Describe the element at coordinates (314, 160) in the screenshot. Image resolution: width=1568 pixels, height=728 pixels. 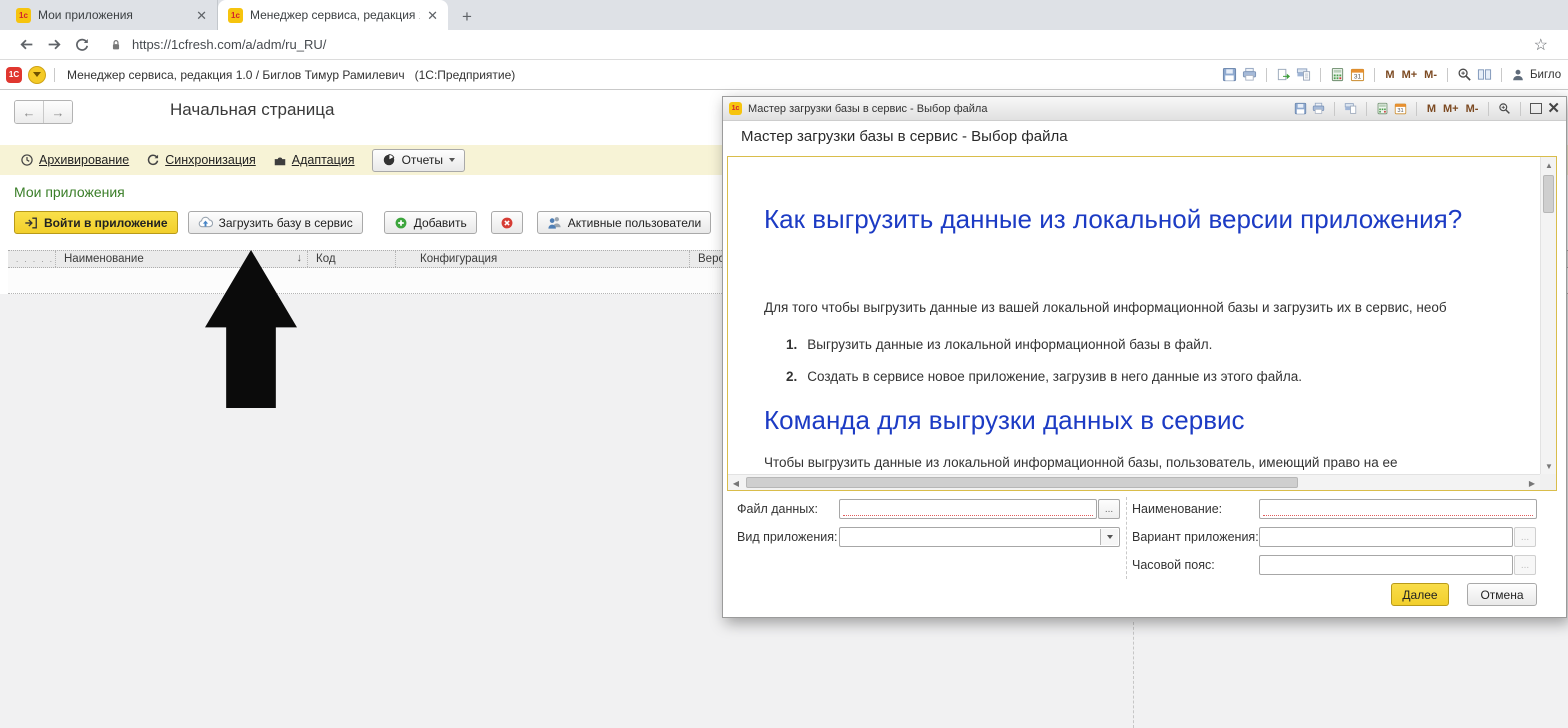
I see `adaptation-link: Адаптация` at that location.